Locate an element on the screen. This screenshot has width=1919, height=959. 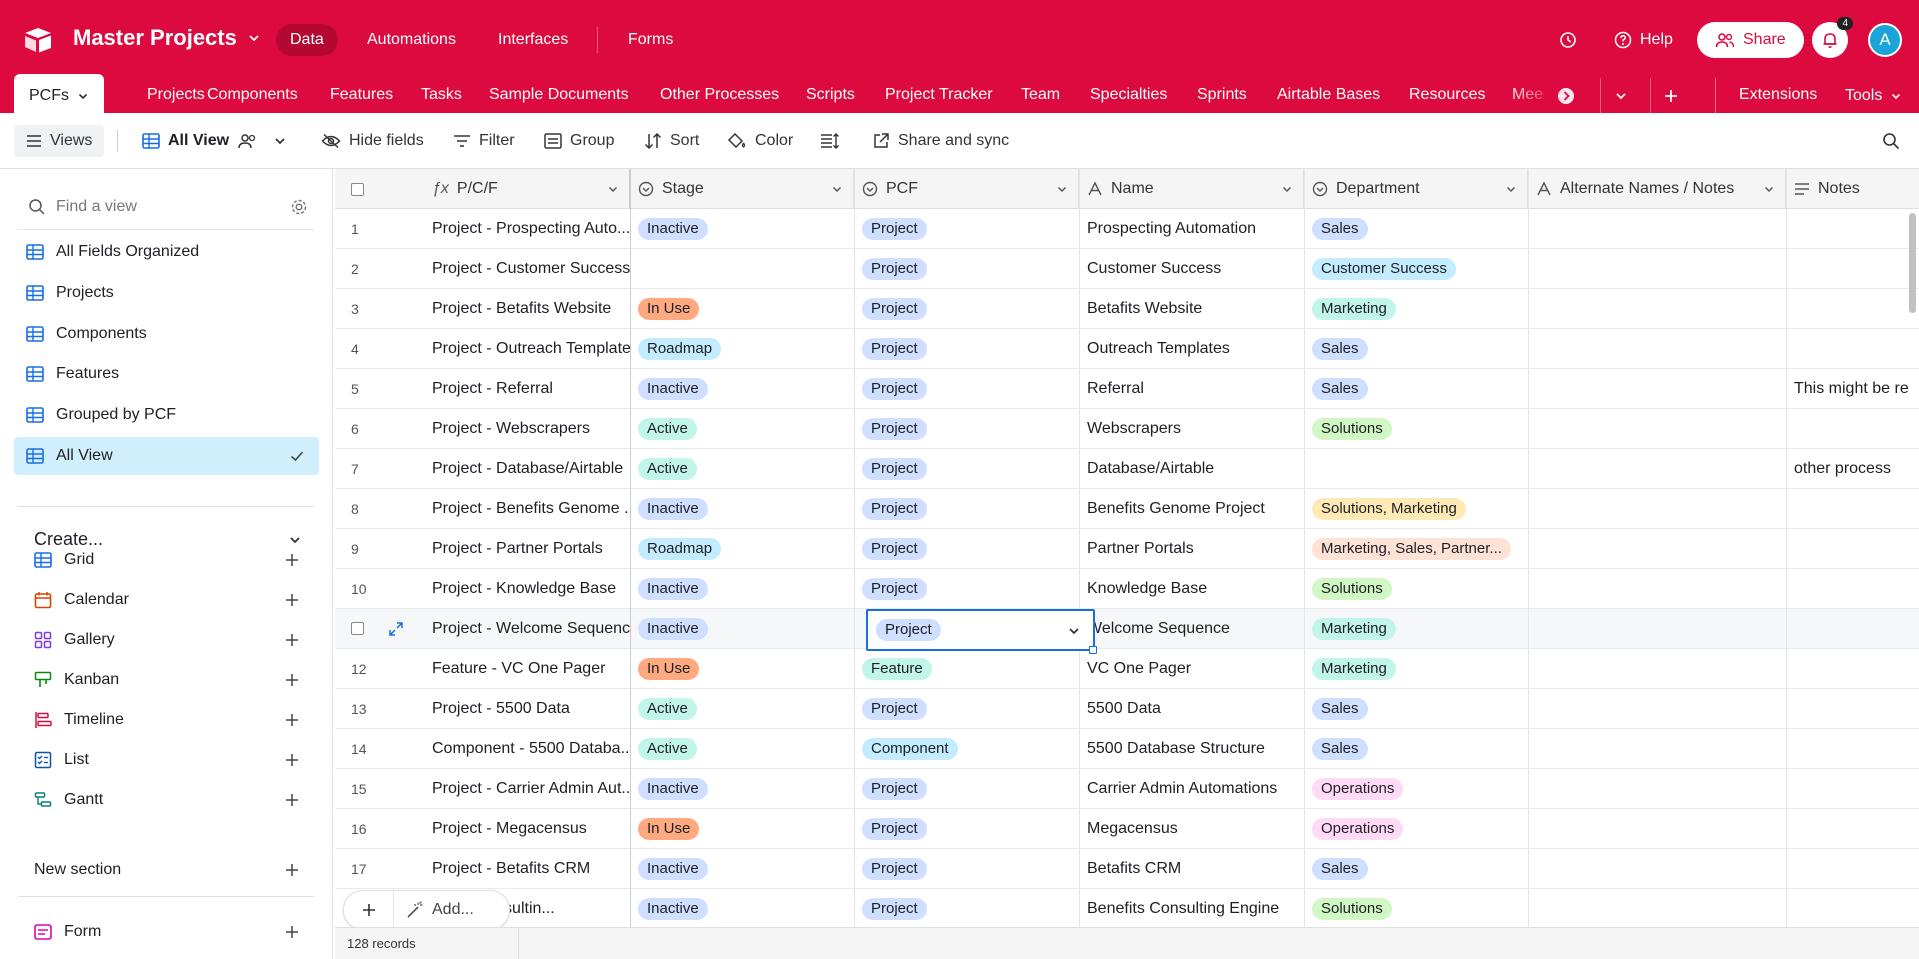
nav-interfaces: Interfaces is located at coordinates (533, 40).